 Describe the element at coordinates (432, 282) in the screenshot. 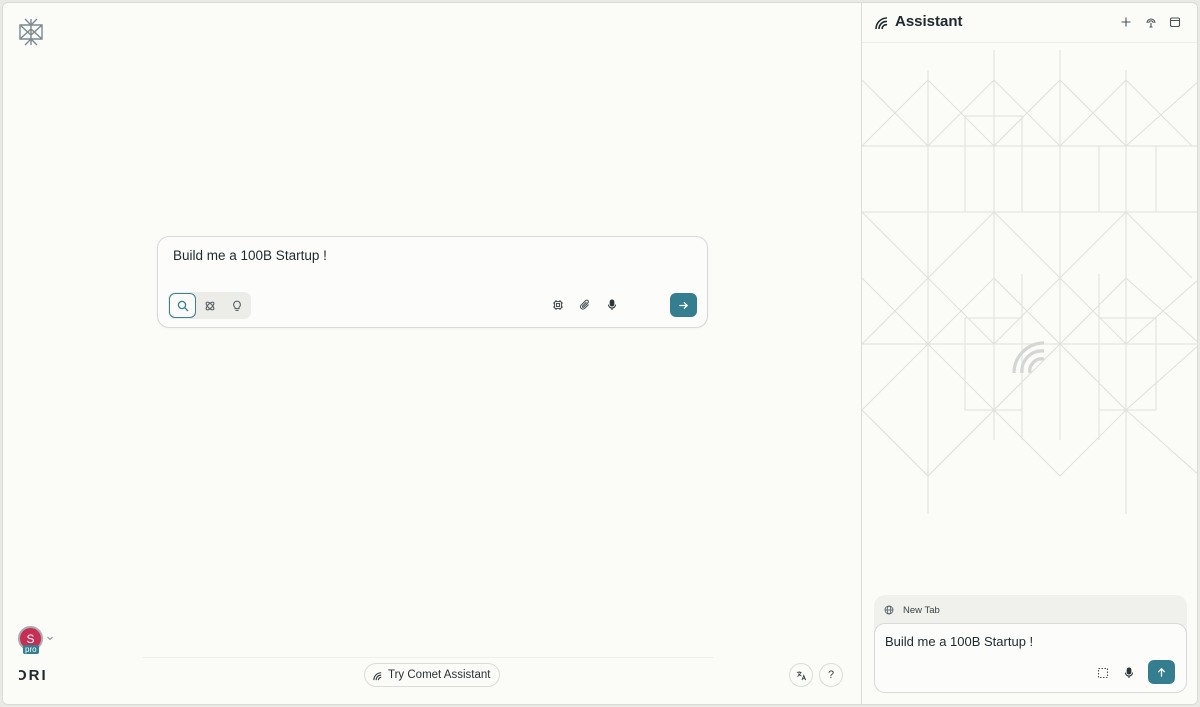

I see `search-composer: Build me a 100B Startup !` at that location.